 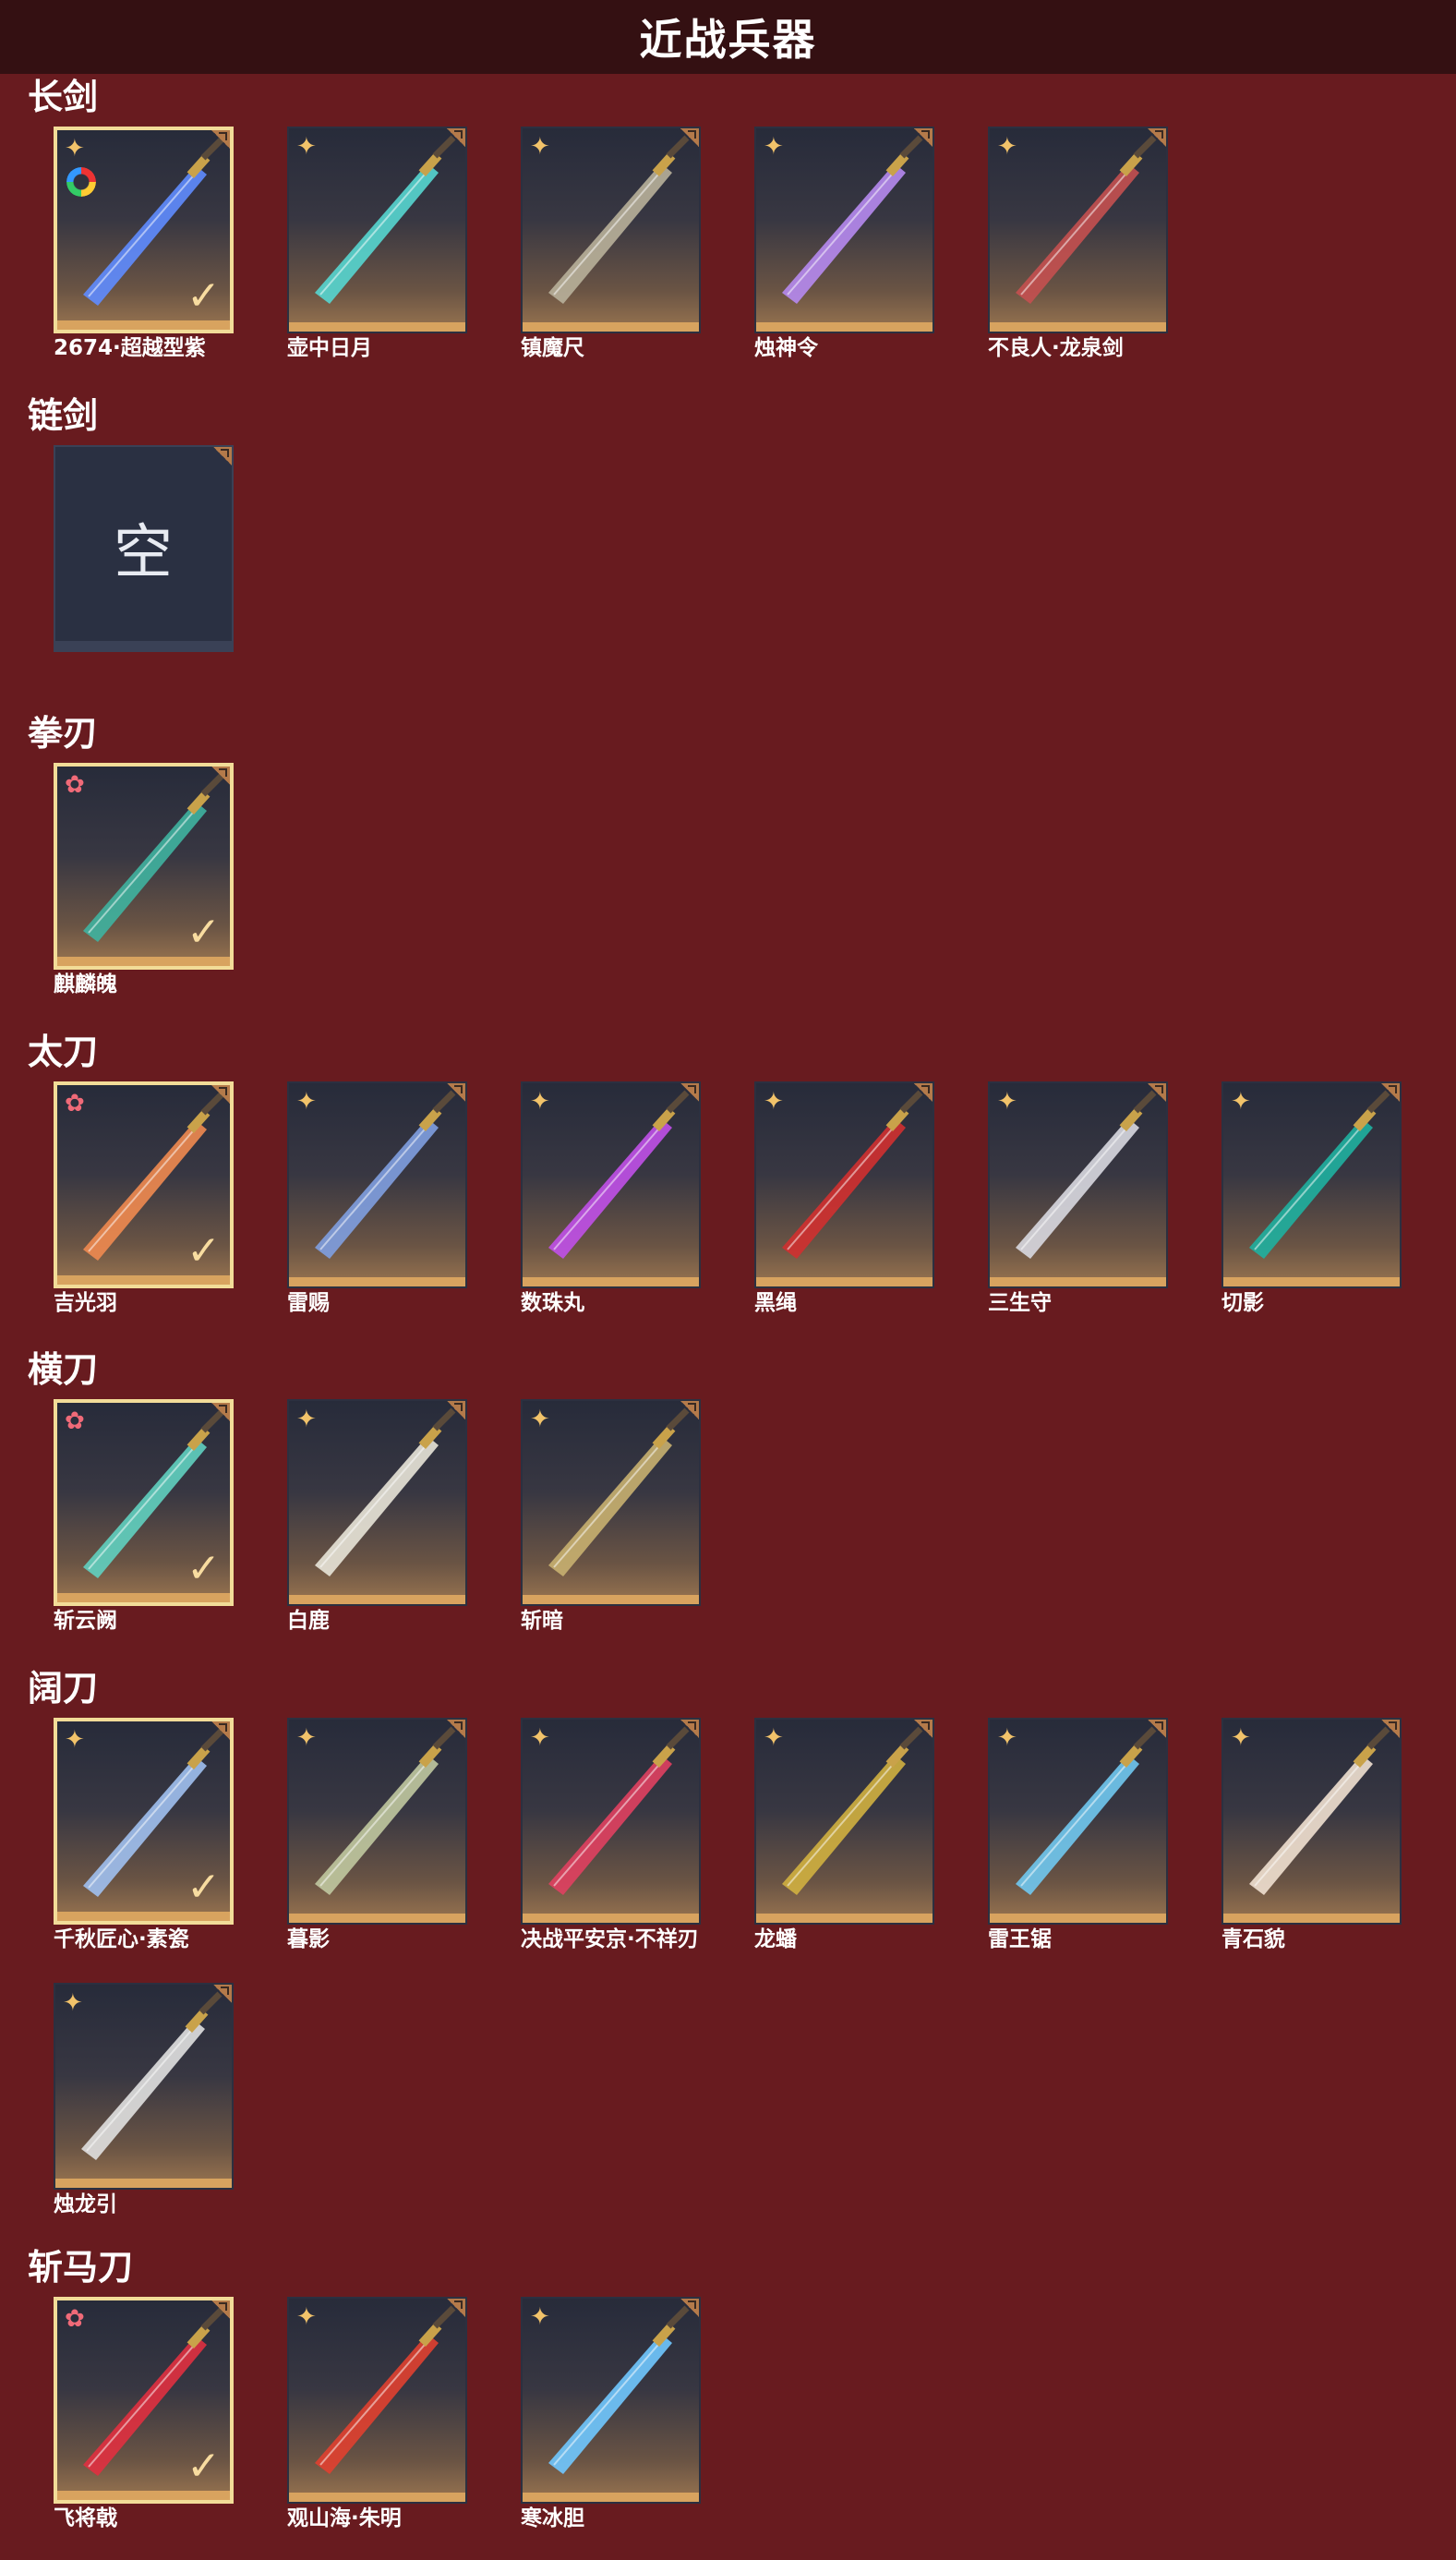 What do you see at coordinates (775, 1303) in the screenshot?
I see `weapon-name: 黑绳` at bounding box center [775, 1303].